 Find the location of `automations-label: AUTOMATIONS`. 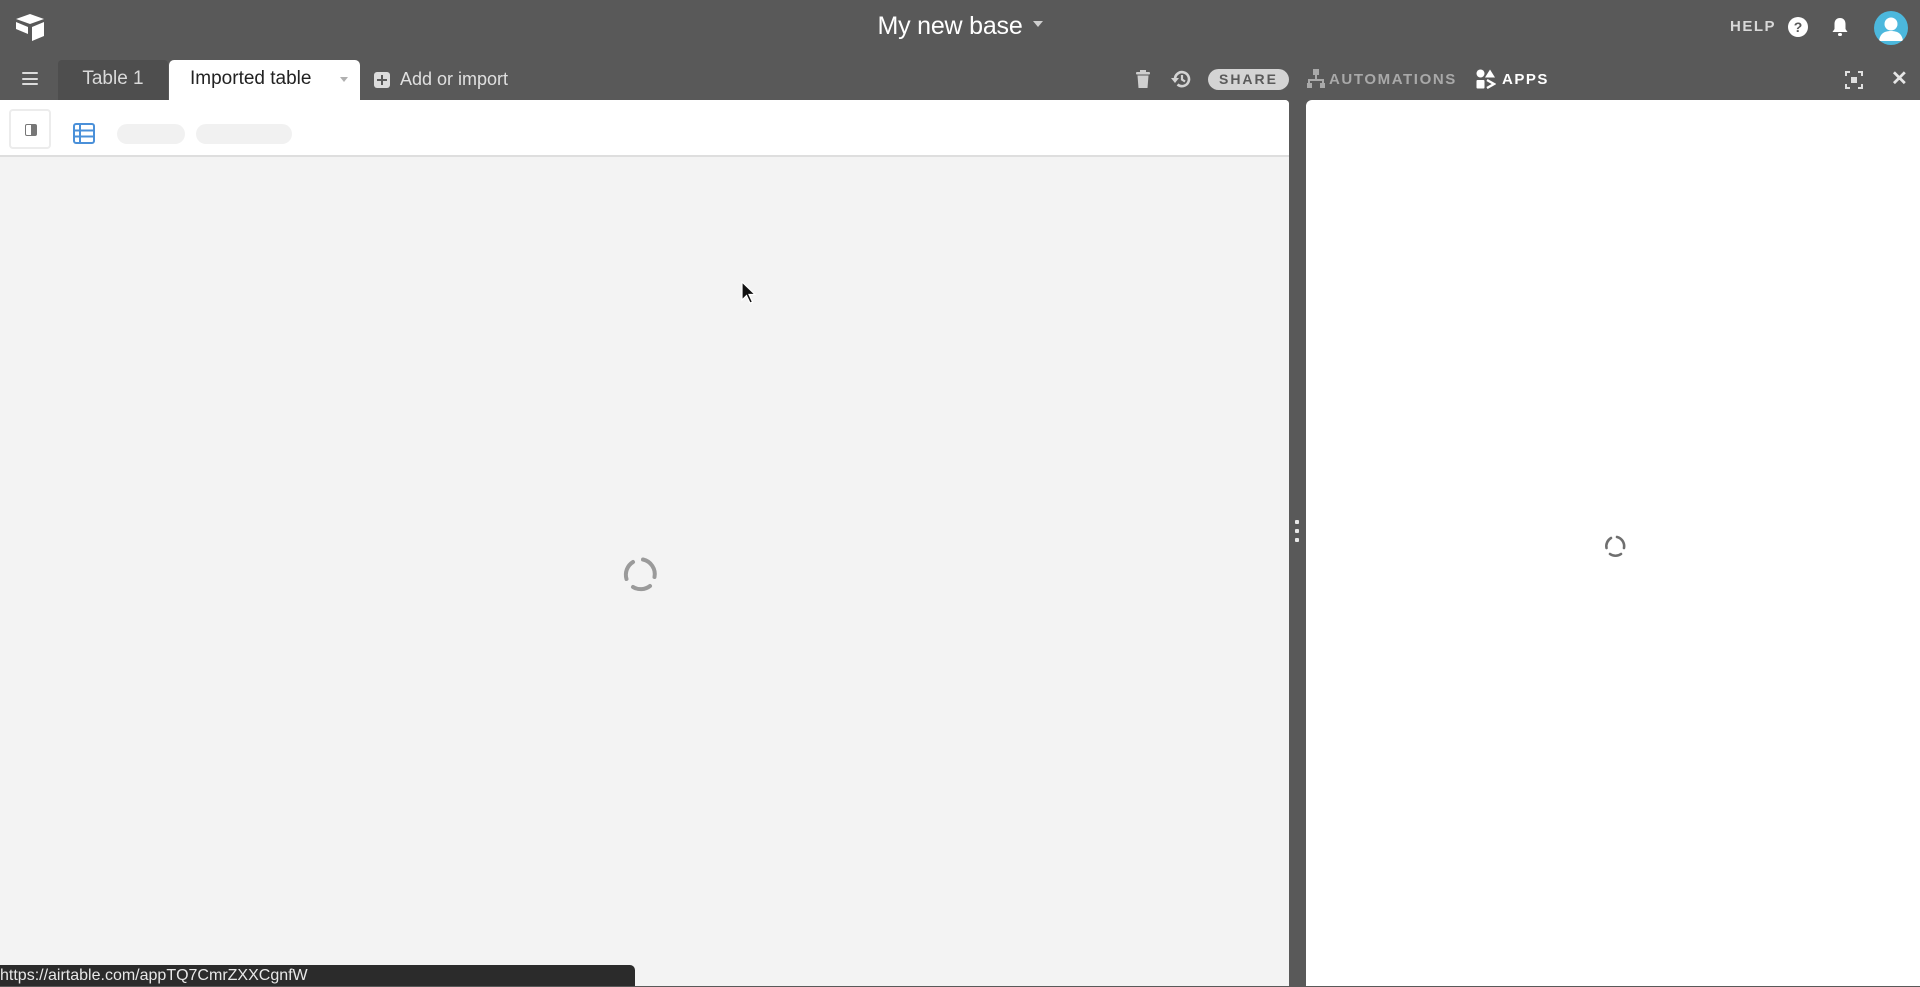

automations-label: AUTOMATIONS is located at coordinates (1393, 79).